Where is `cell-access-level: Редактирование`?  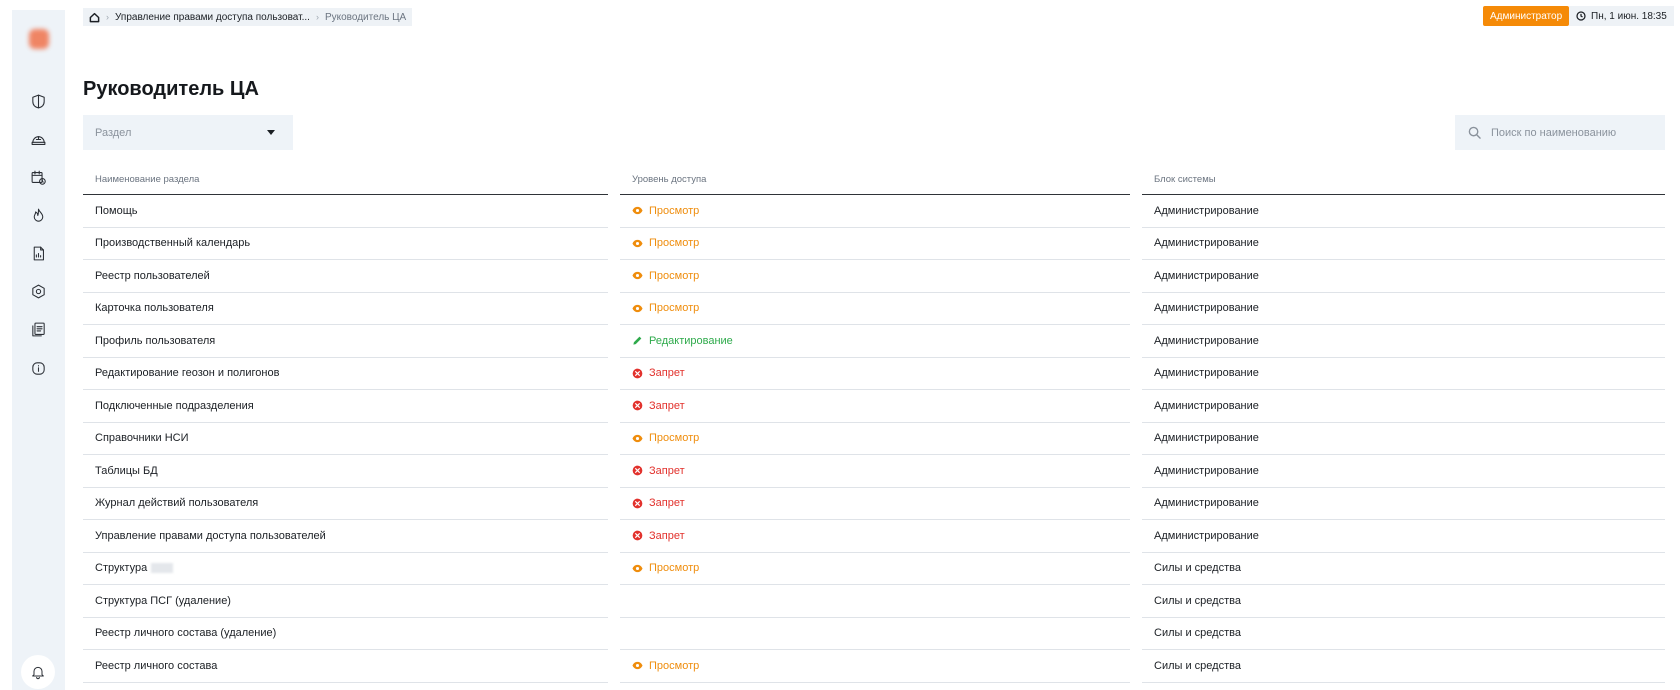
cell-access-level: Редактирование is located at coordinates (875, 341).